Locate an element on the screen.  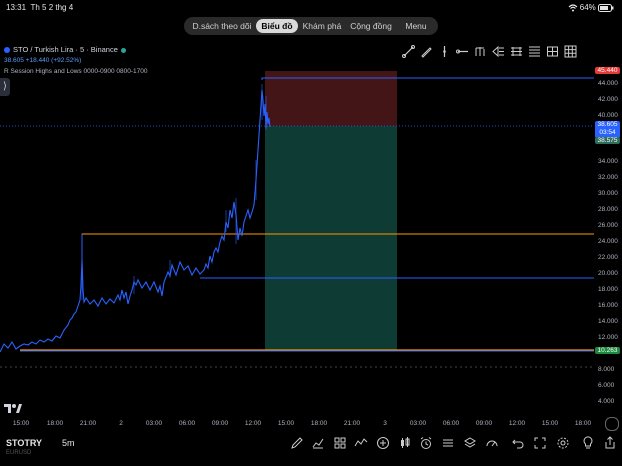
chart-type-icon is located at coordinates (318, 443).